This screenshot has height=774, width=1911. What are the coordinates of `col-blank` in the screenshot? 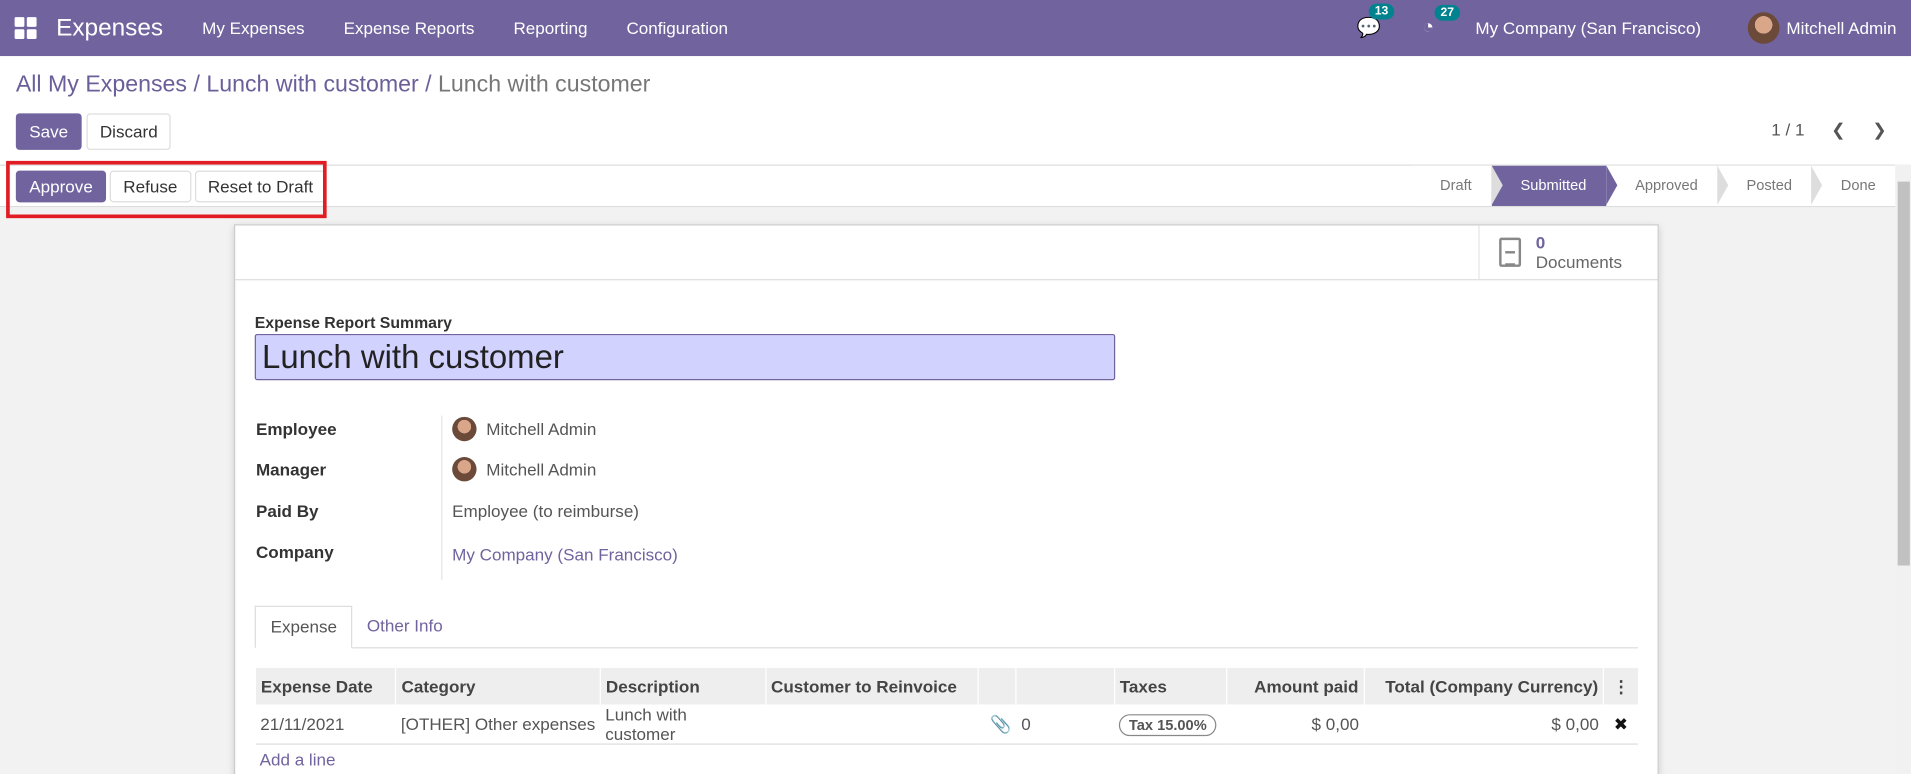 It's located at (1065, 686).